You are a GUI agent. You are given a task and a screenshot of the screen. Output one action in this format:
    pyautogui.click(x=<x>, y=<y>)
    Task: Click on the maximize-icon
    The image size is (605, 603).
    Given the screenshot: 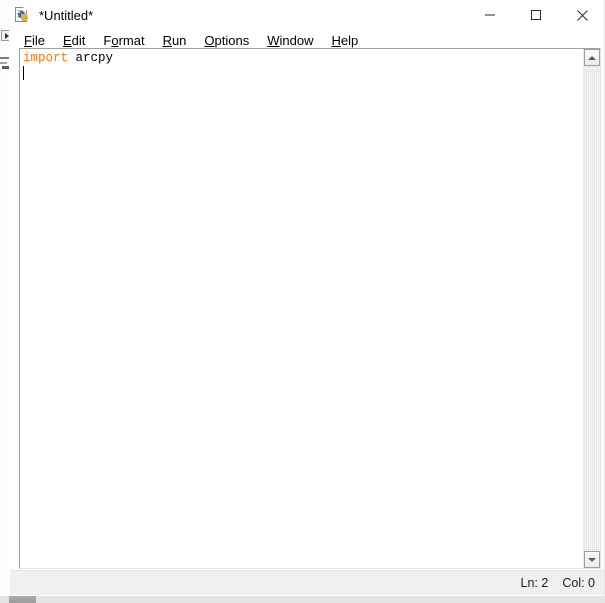 What is the action you would take?
    pyautogui.click(x=536, y=15)
    